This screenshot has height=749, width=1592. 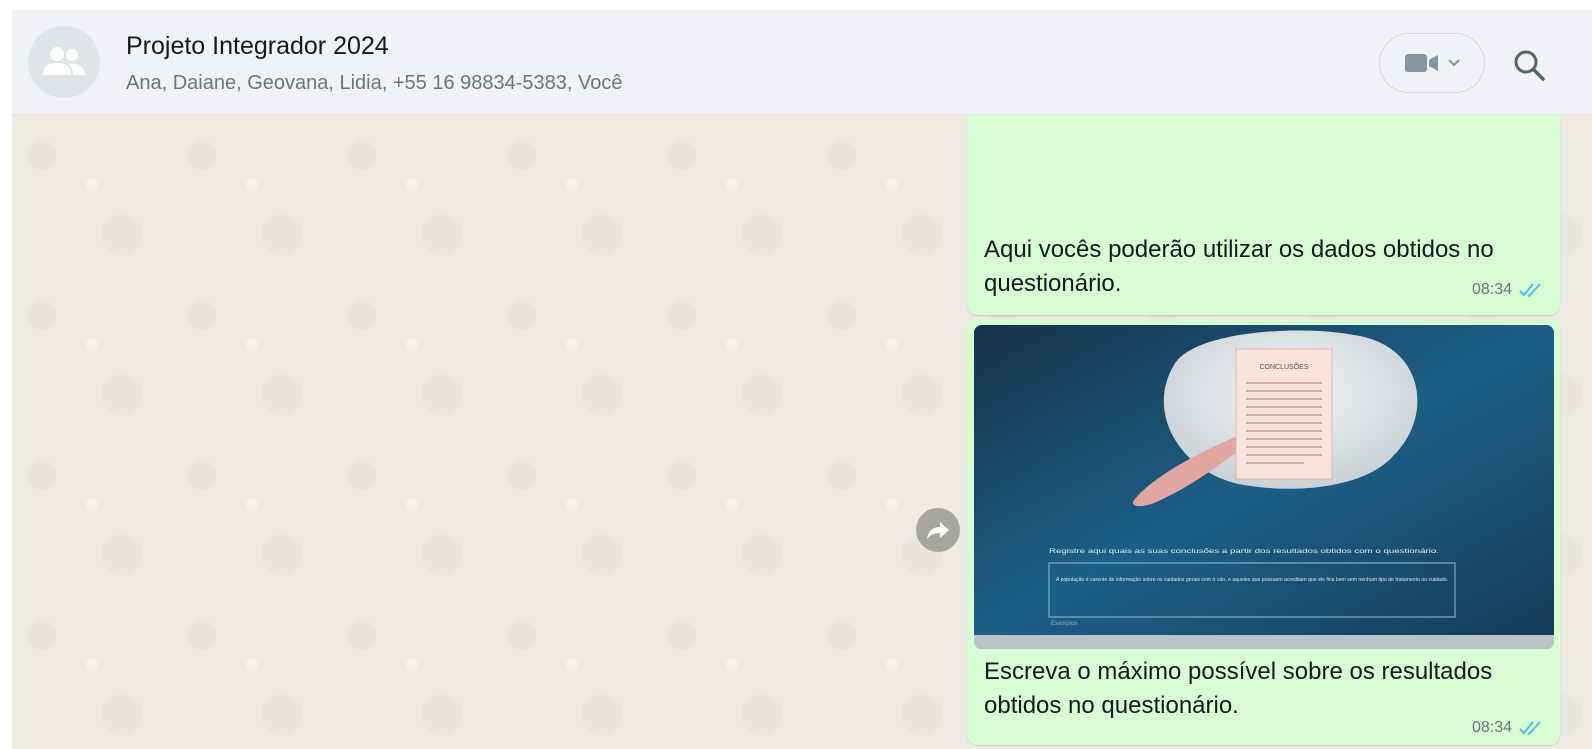 I want to click on search-button, so click(x=1529, y=65).